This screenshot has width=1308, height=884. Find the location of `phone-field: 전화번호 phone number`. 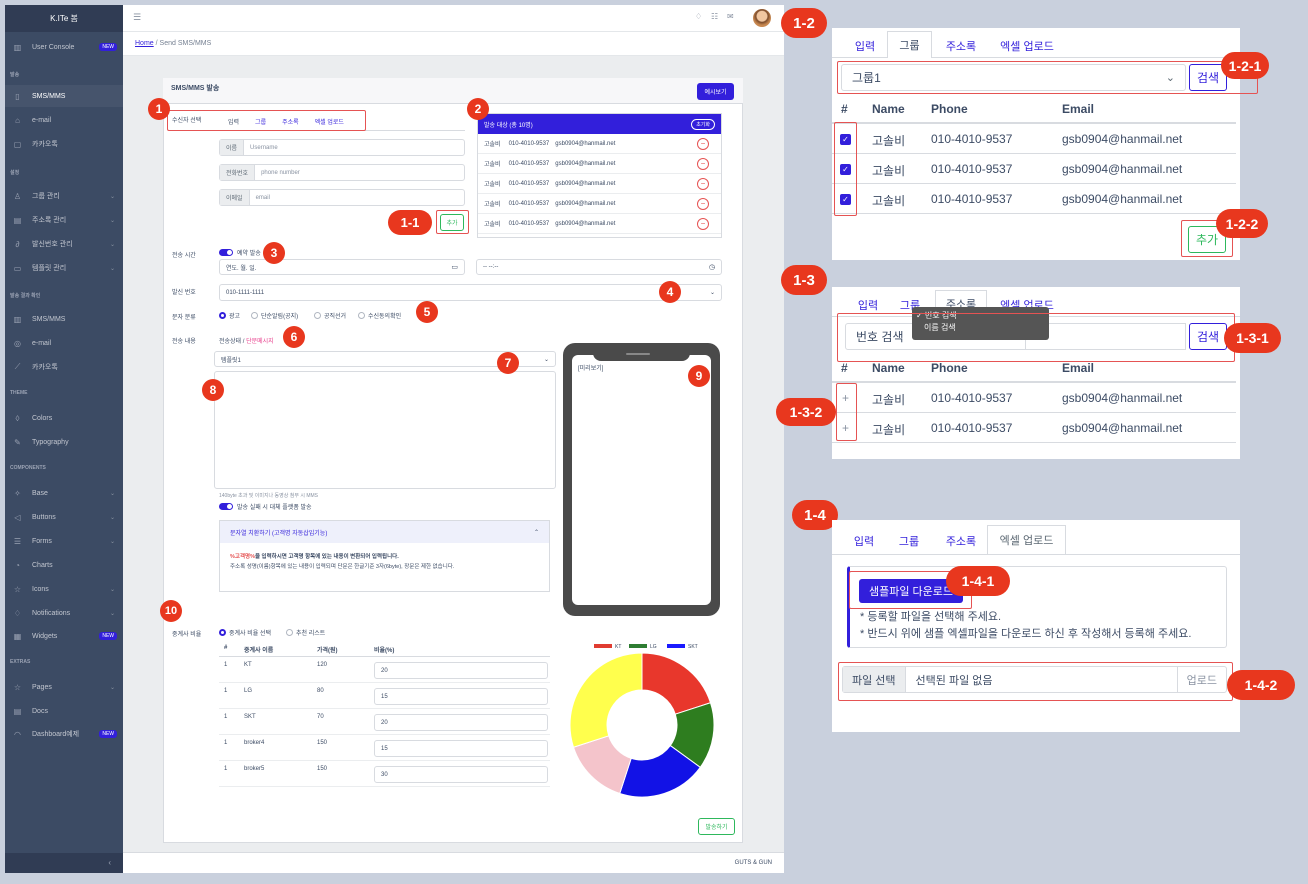

phone-field: 전화번호 phone number is located at coordinates (342, 172).